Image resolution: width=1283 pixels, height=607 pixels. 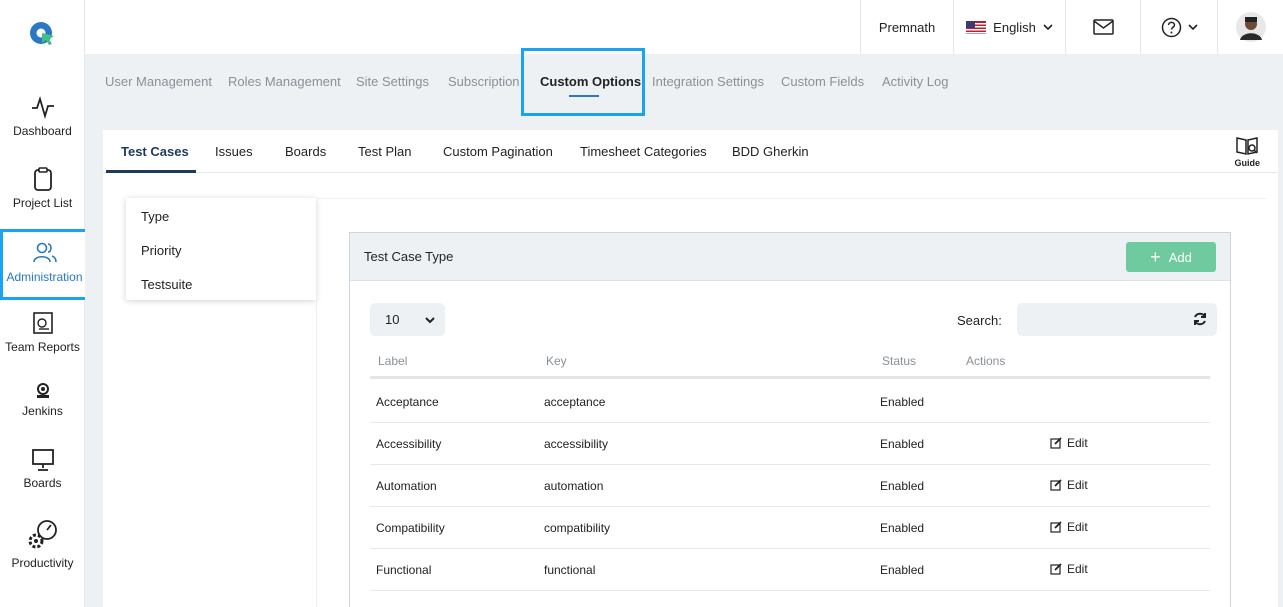 What do you see at coordinates (790, 257) in the screenshot?
I see `panel-header: Test Case Type + Add` at bounding box center [790, 257].